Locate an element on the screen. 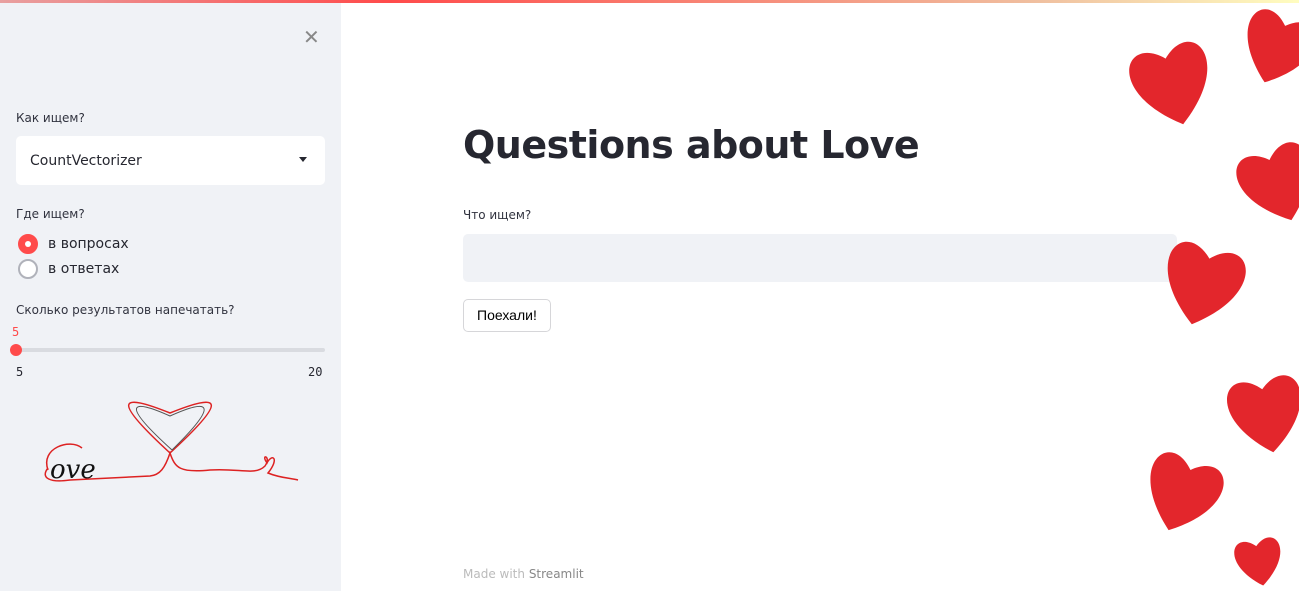  hamburger-menu-icon: ☰ is located at coordinates (1263, 35).